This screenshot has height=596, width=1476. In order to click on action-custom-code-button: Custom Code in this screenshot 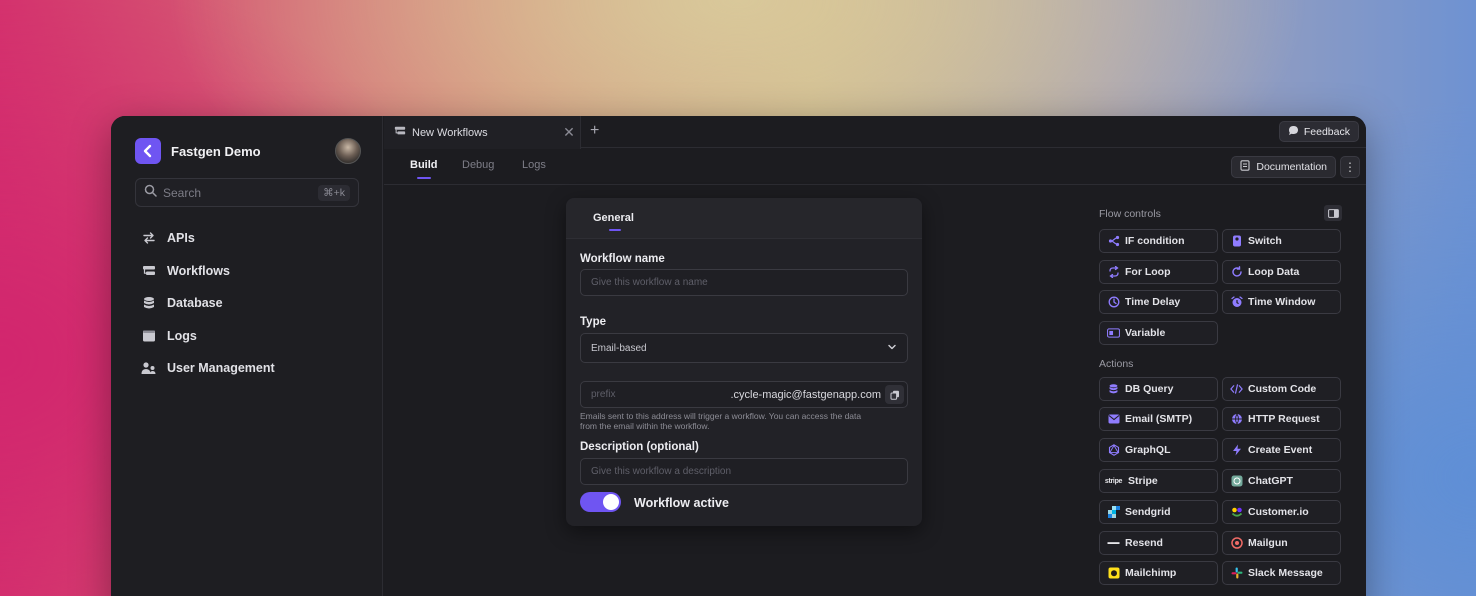, I will do `click(1281, 389)`.